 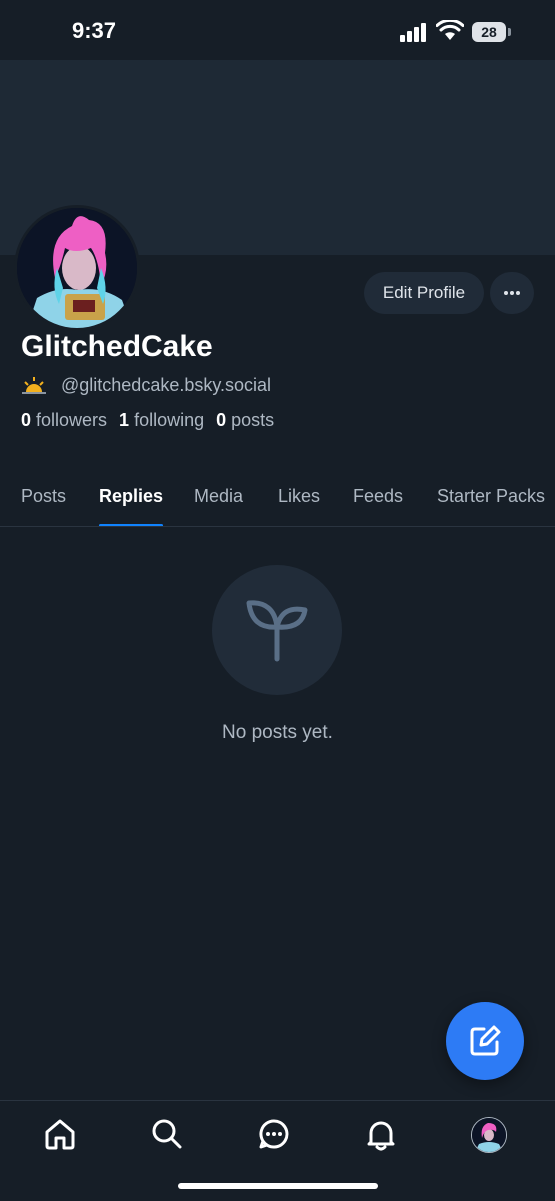 I want to click on tab-media: Media, so click(x=218, y=506).